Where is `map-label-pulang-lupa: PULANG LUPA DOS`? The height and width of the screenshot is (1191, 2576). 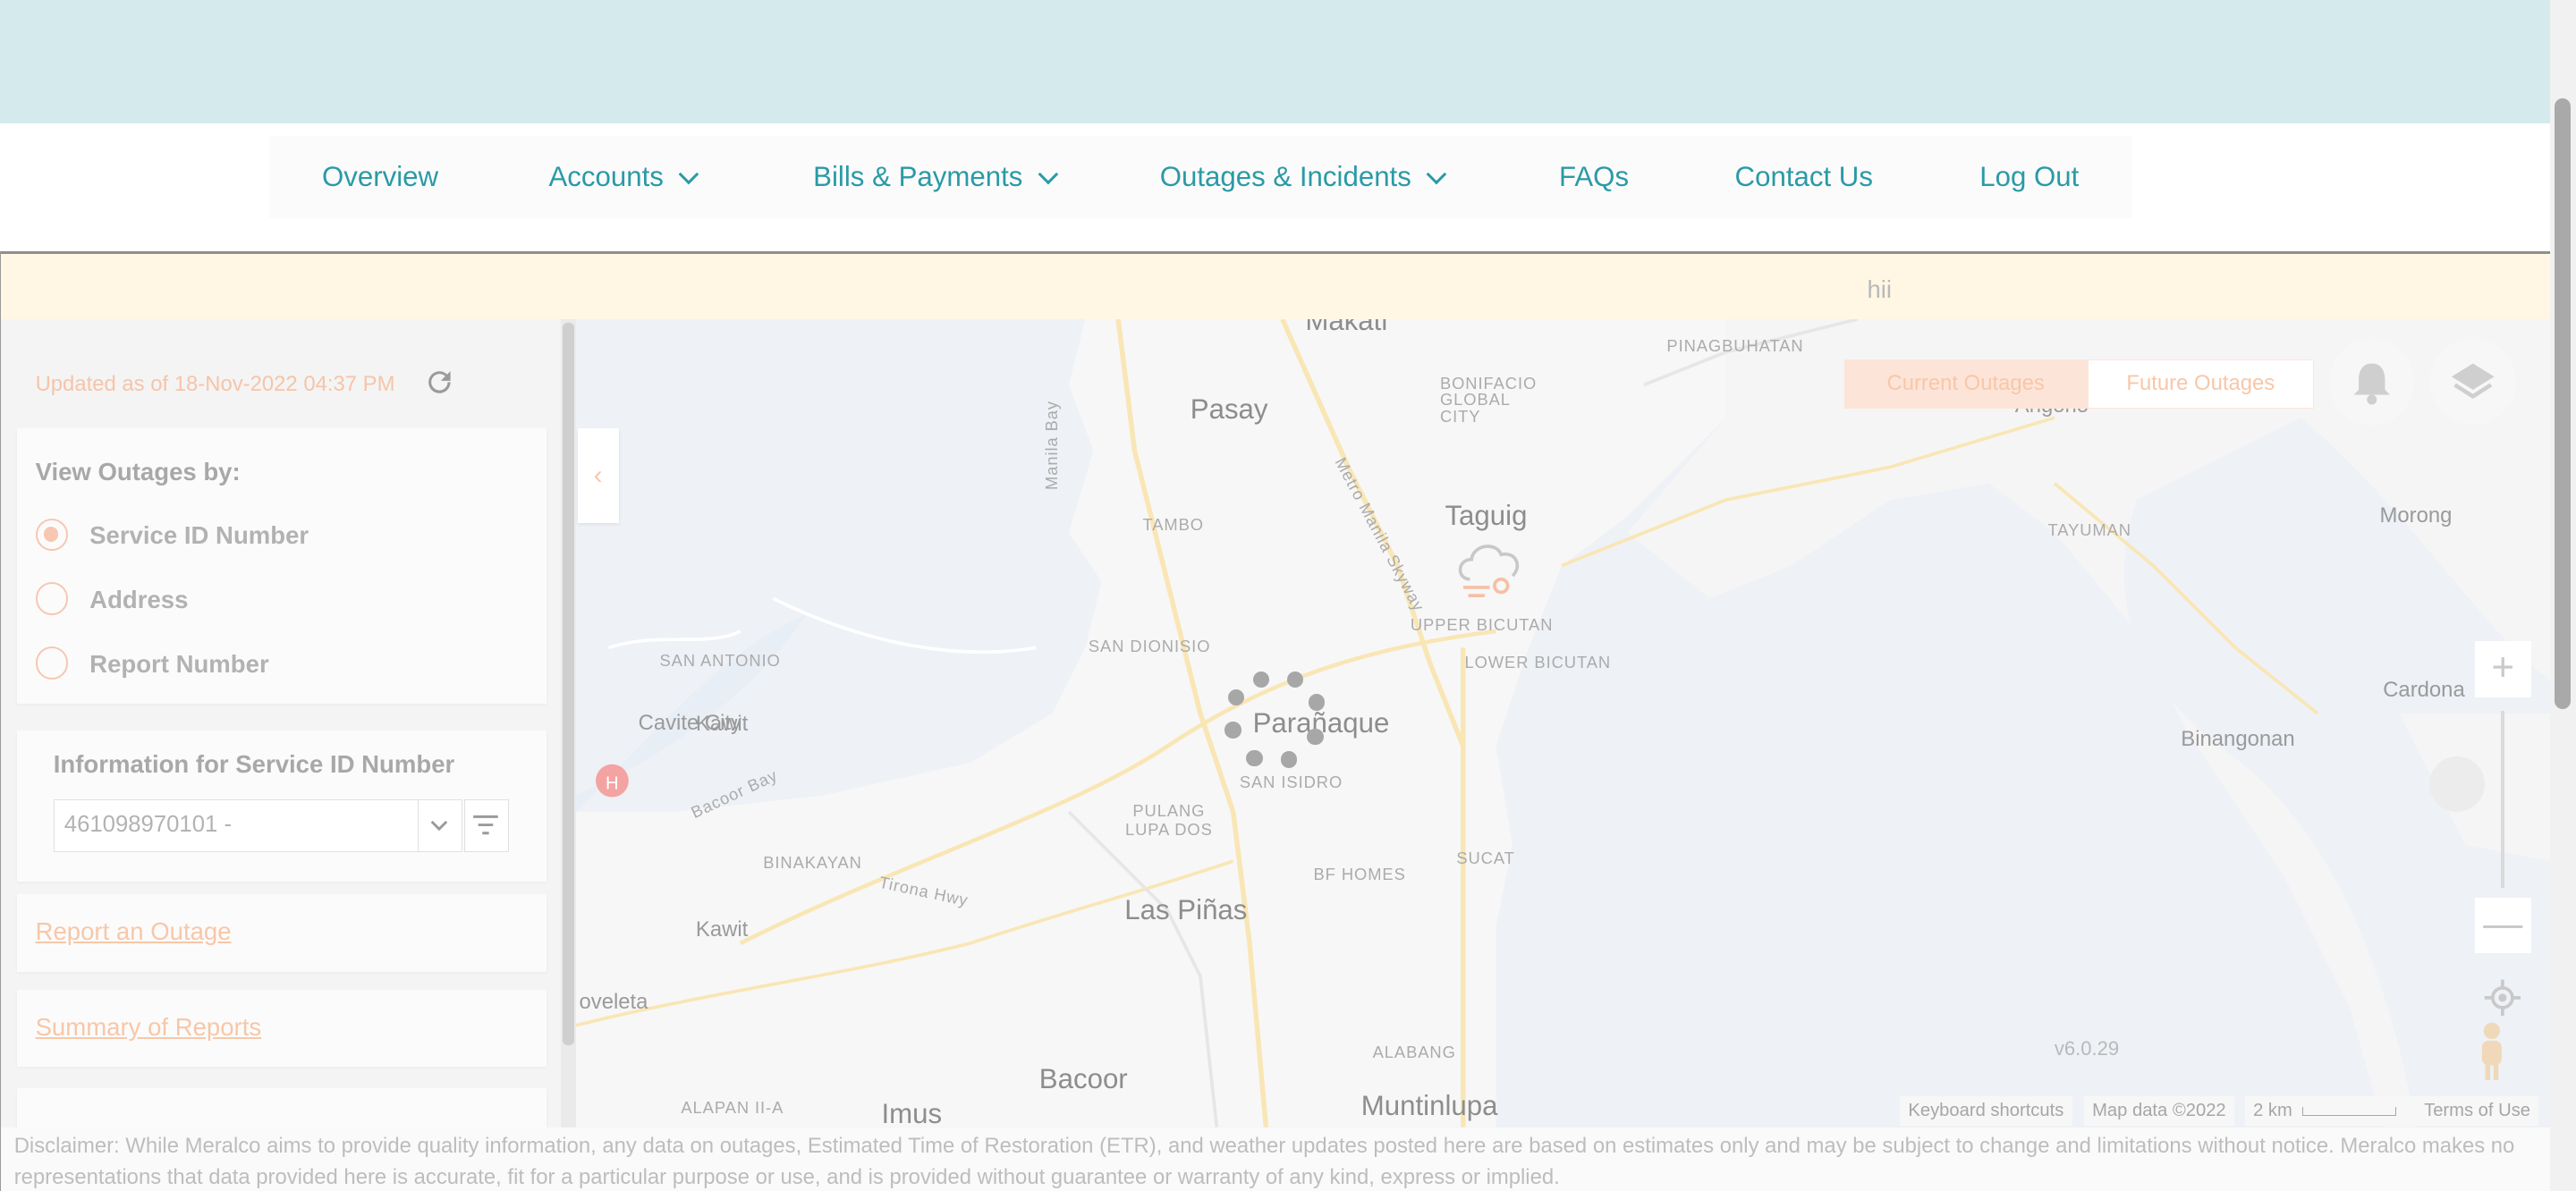
map-label-pulang-lupa: PULANG LUPA DOS is located at coordinates (1168, 820).